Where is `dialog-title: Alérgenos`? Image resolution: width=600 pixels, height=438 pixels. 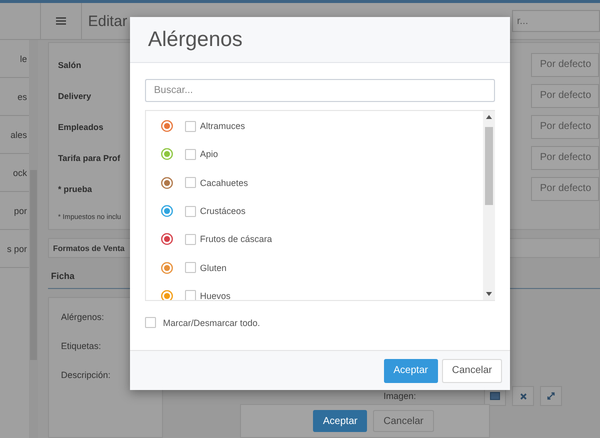 dialog-title: Alérgenos is located at coordinates (195, 40).